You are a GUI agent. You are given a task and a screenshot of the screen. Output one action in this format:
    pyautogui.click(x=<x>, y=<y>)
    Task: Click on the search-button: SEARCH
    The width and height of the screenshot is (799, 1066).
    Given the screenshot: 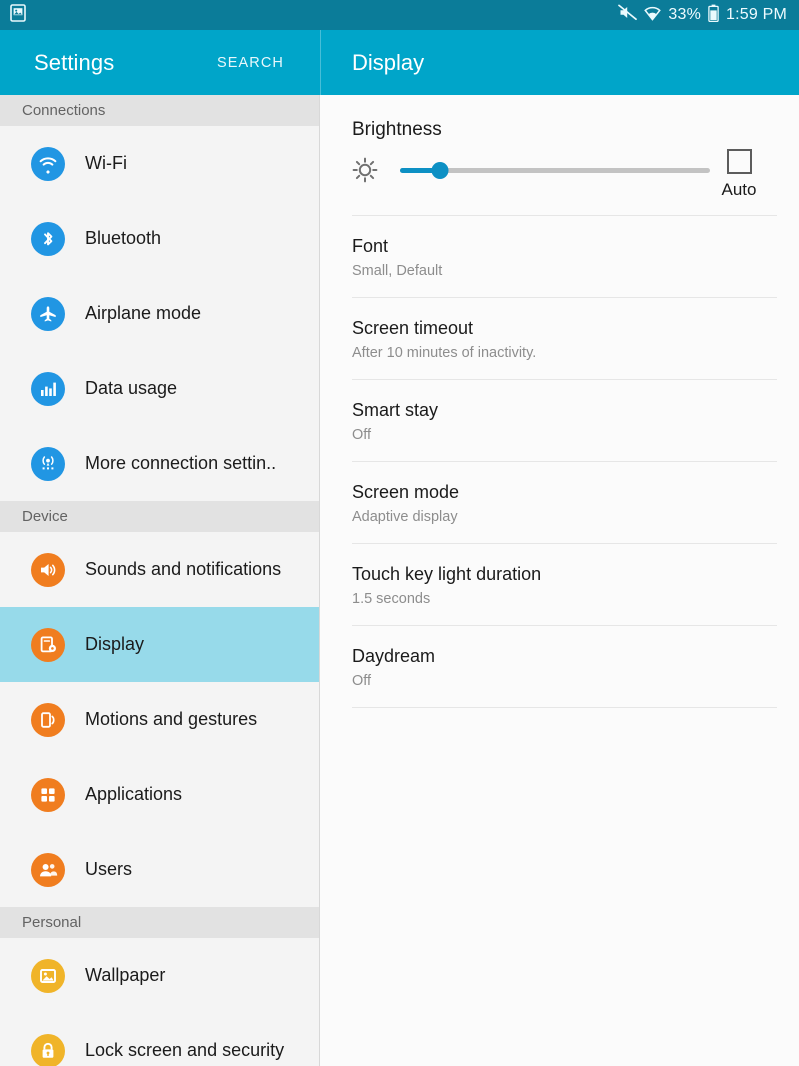 What is the action you would take?
    pyautogui.click(x=268, y=63)
    